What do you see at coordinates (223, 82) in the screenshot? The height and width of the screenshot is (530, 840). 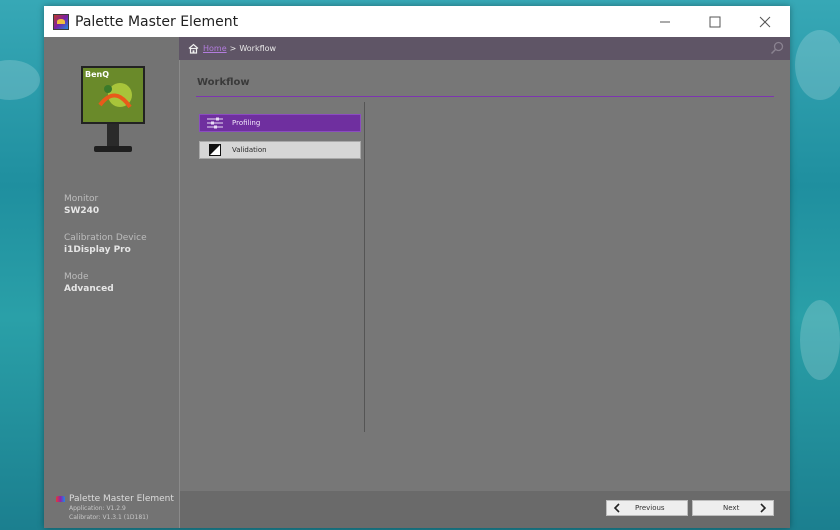 I see `page-title: Workflow` at bounding box center [223, 82].